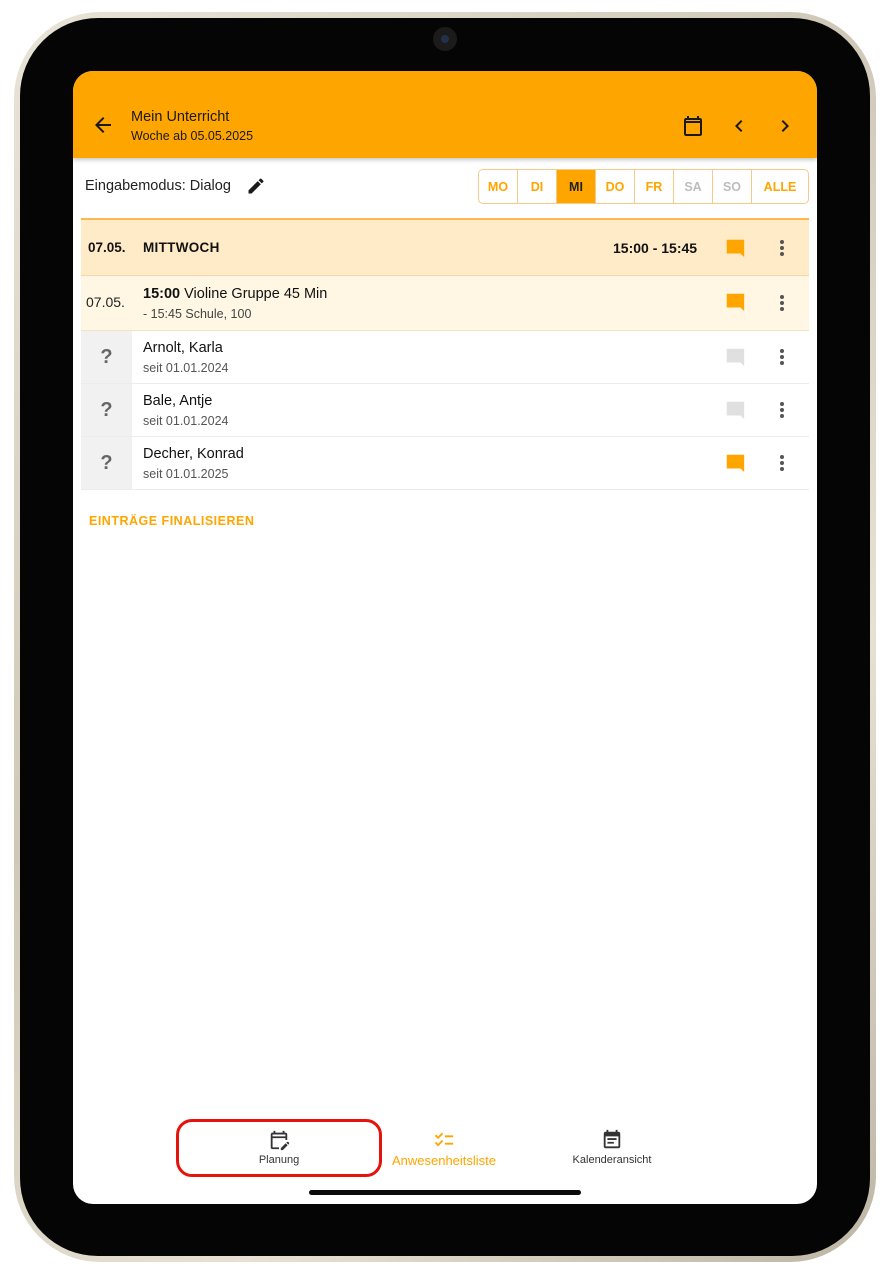  What do you see at coordinates (180, 117) in the screenshot?
I see `page-title: Mein Unterricht` at bounding box center [180, 117].